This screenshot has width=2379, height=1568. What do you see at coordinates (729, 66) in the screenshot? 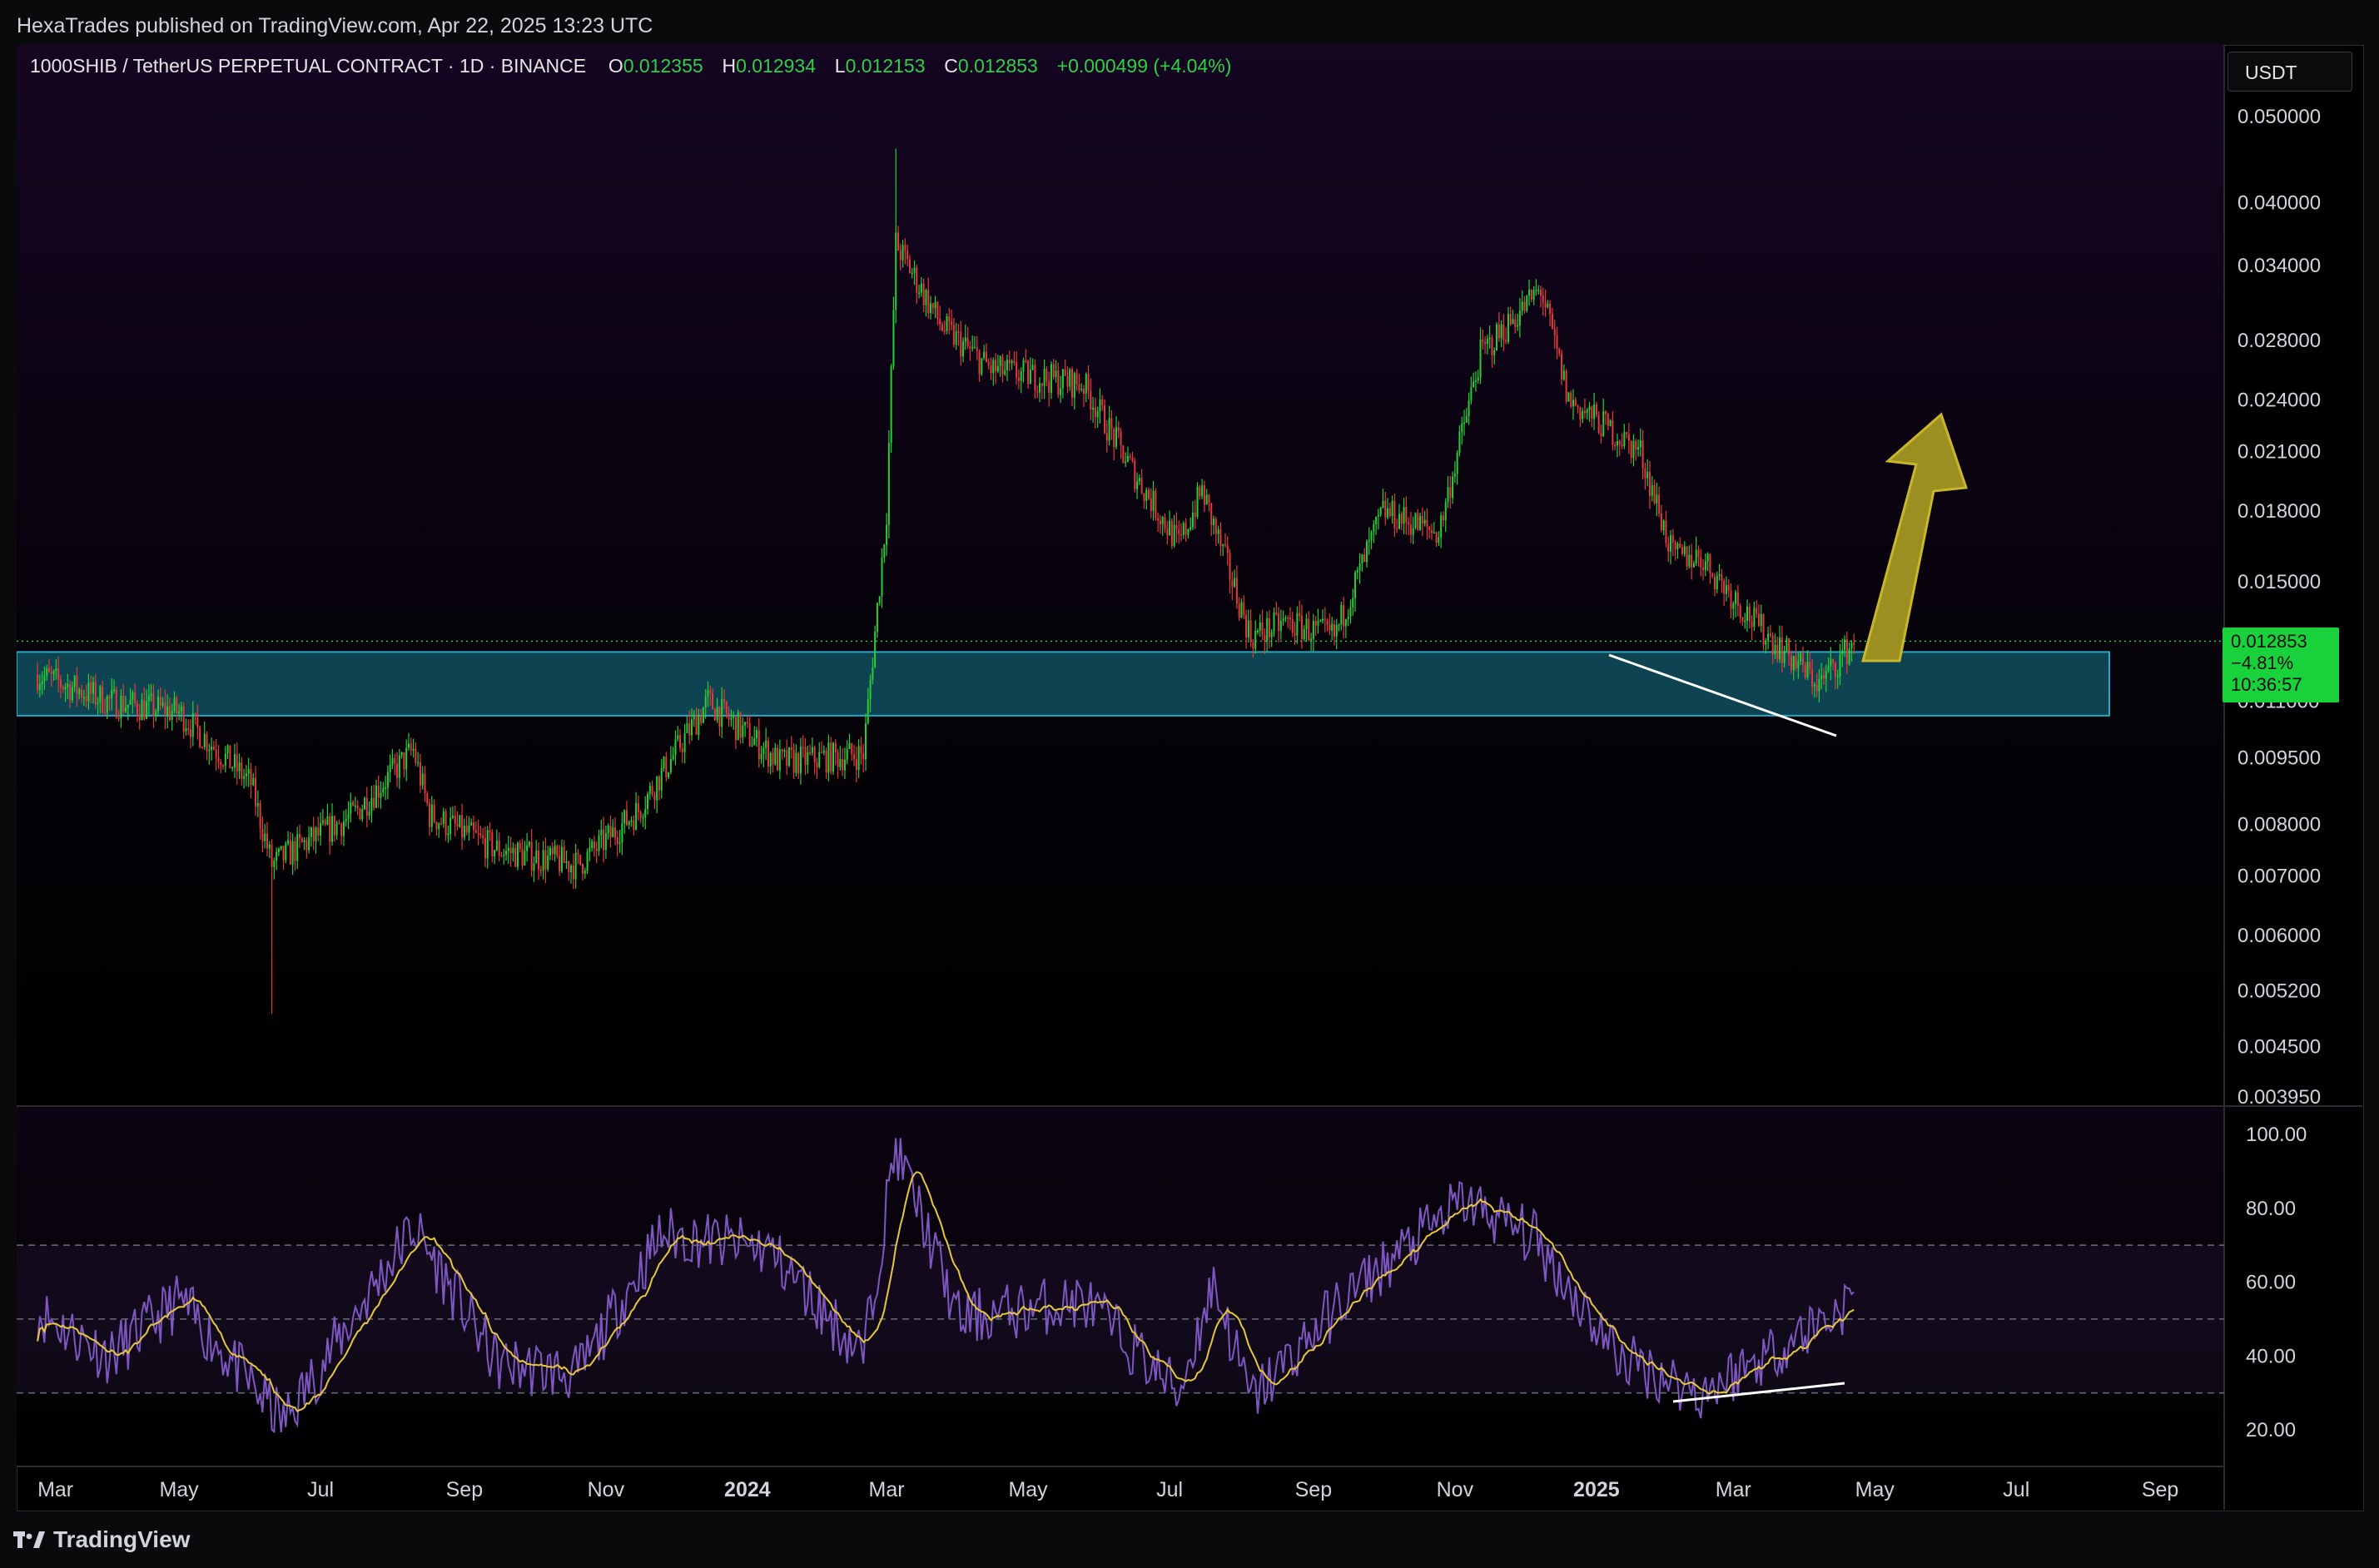
I see `legend-high-label: H` at bounding box center [729, 66].